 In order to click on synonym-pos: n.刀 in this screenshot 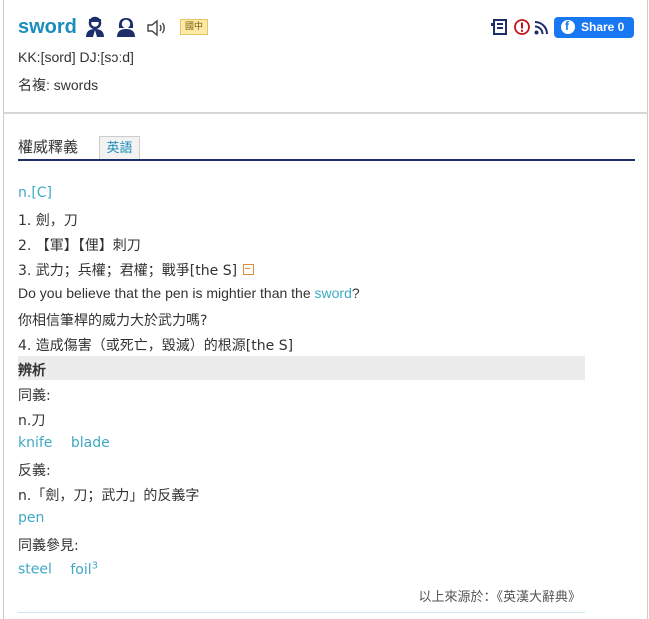, I will do `click(32, 421)`.